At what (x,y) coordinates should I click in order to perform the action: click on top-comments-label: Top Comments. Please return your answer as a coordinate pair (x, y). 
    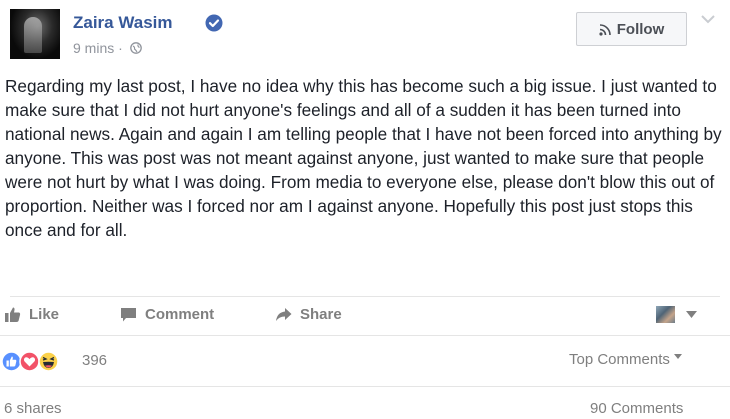
    Looking at the image, I should click on (619, 359).